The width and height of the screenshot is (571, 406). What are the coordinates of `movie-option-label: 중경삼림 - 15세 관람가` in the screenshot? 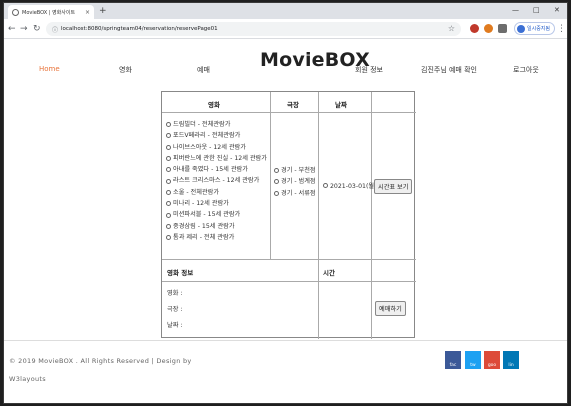 It's located at (204, 226).